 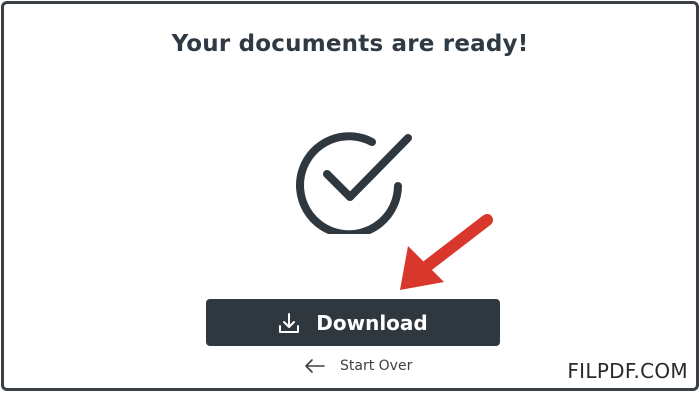 What do you see at coordinates (446, 252) in the screenshot?
I see `red-arrow-icon` at bounding box center [446, 252].